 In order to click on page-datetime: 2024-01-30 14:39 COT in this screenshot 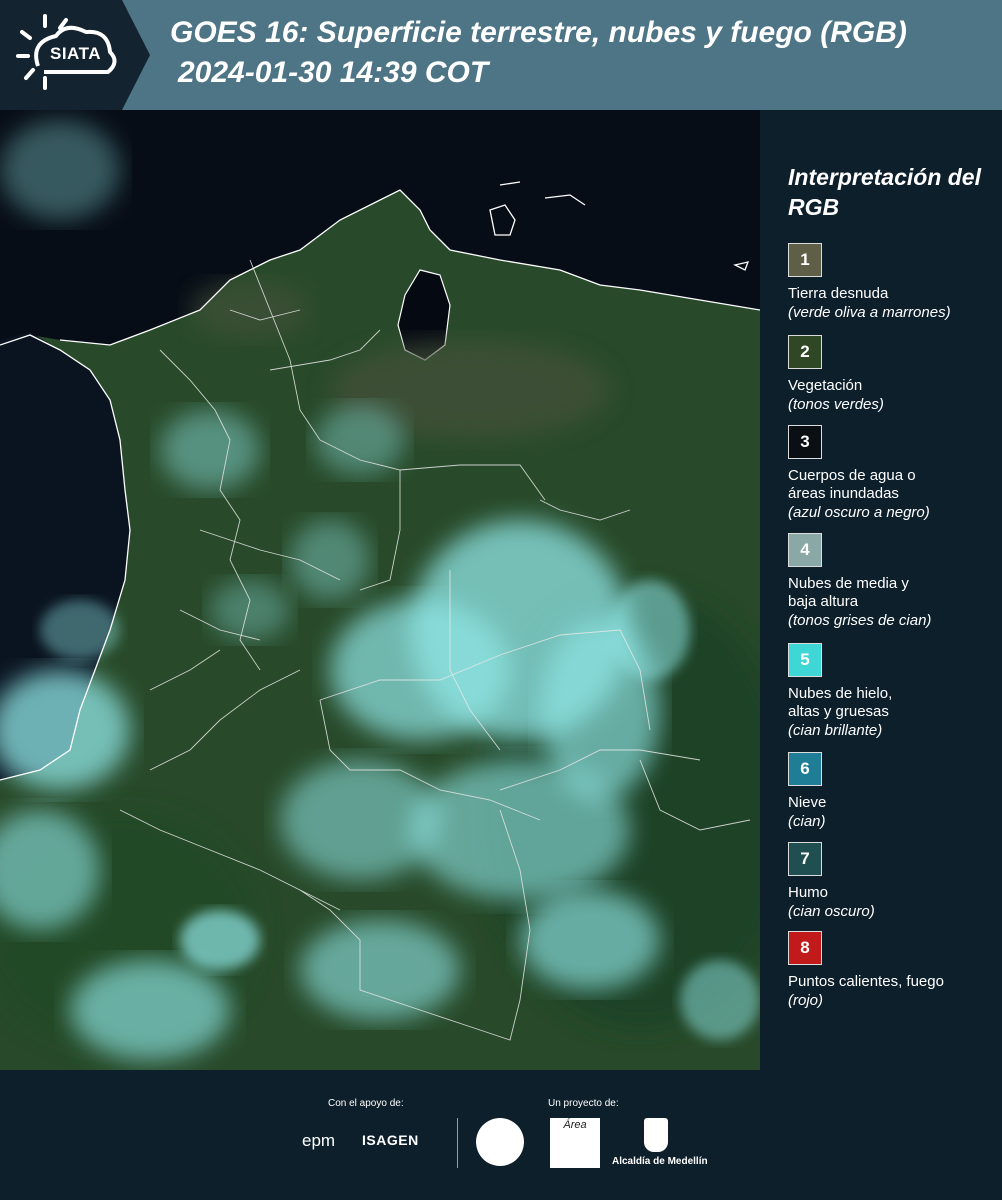, I will do `click(333, 72)`.